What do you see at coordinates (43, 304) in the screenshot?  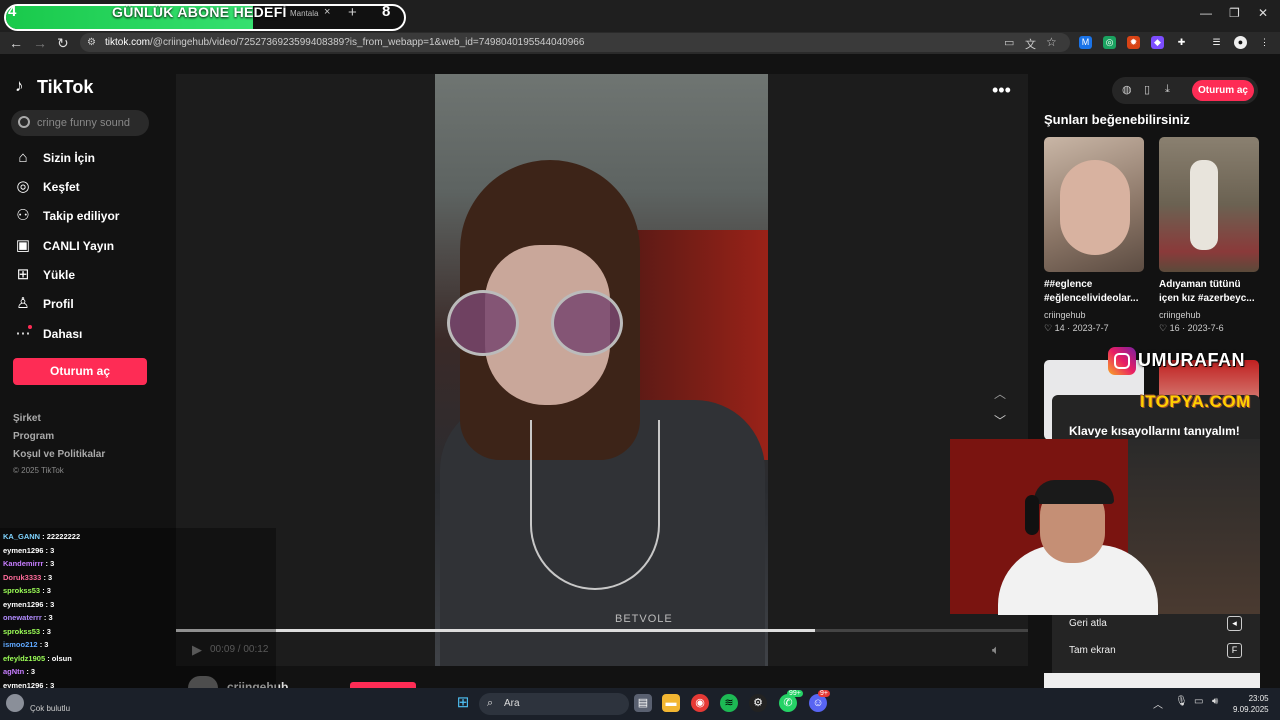 I see `sidebar-item-profile: ♙ Profil` at bounding box center [43, 304].